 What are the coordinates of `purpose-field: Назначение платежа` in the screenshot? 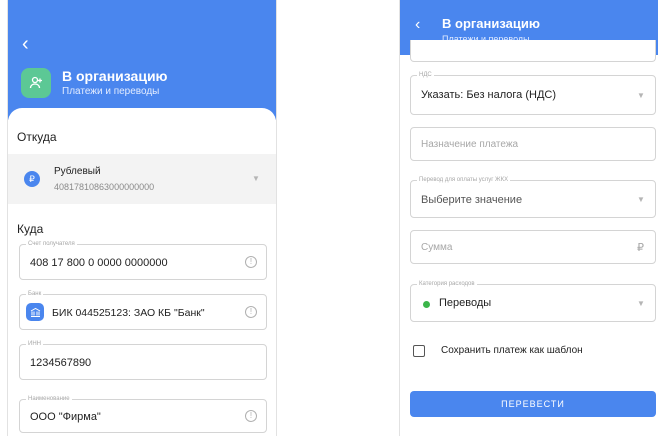 It's located at (533, 144).